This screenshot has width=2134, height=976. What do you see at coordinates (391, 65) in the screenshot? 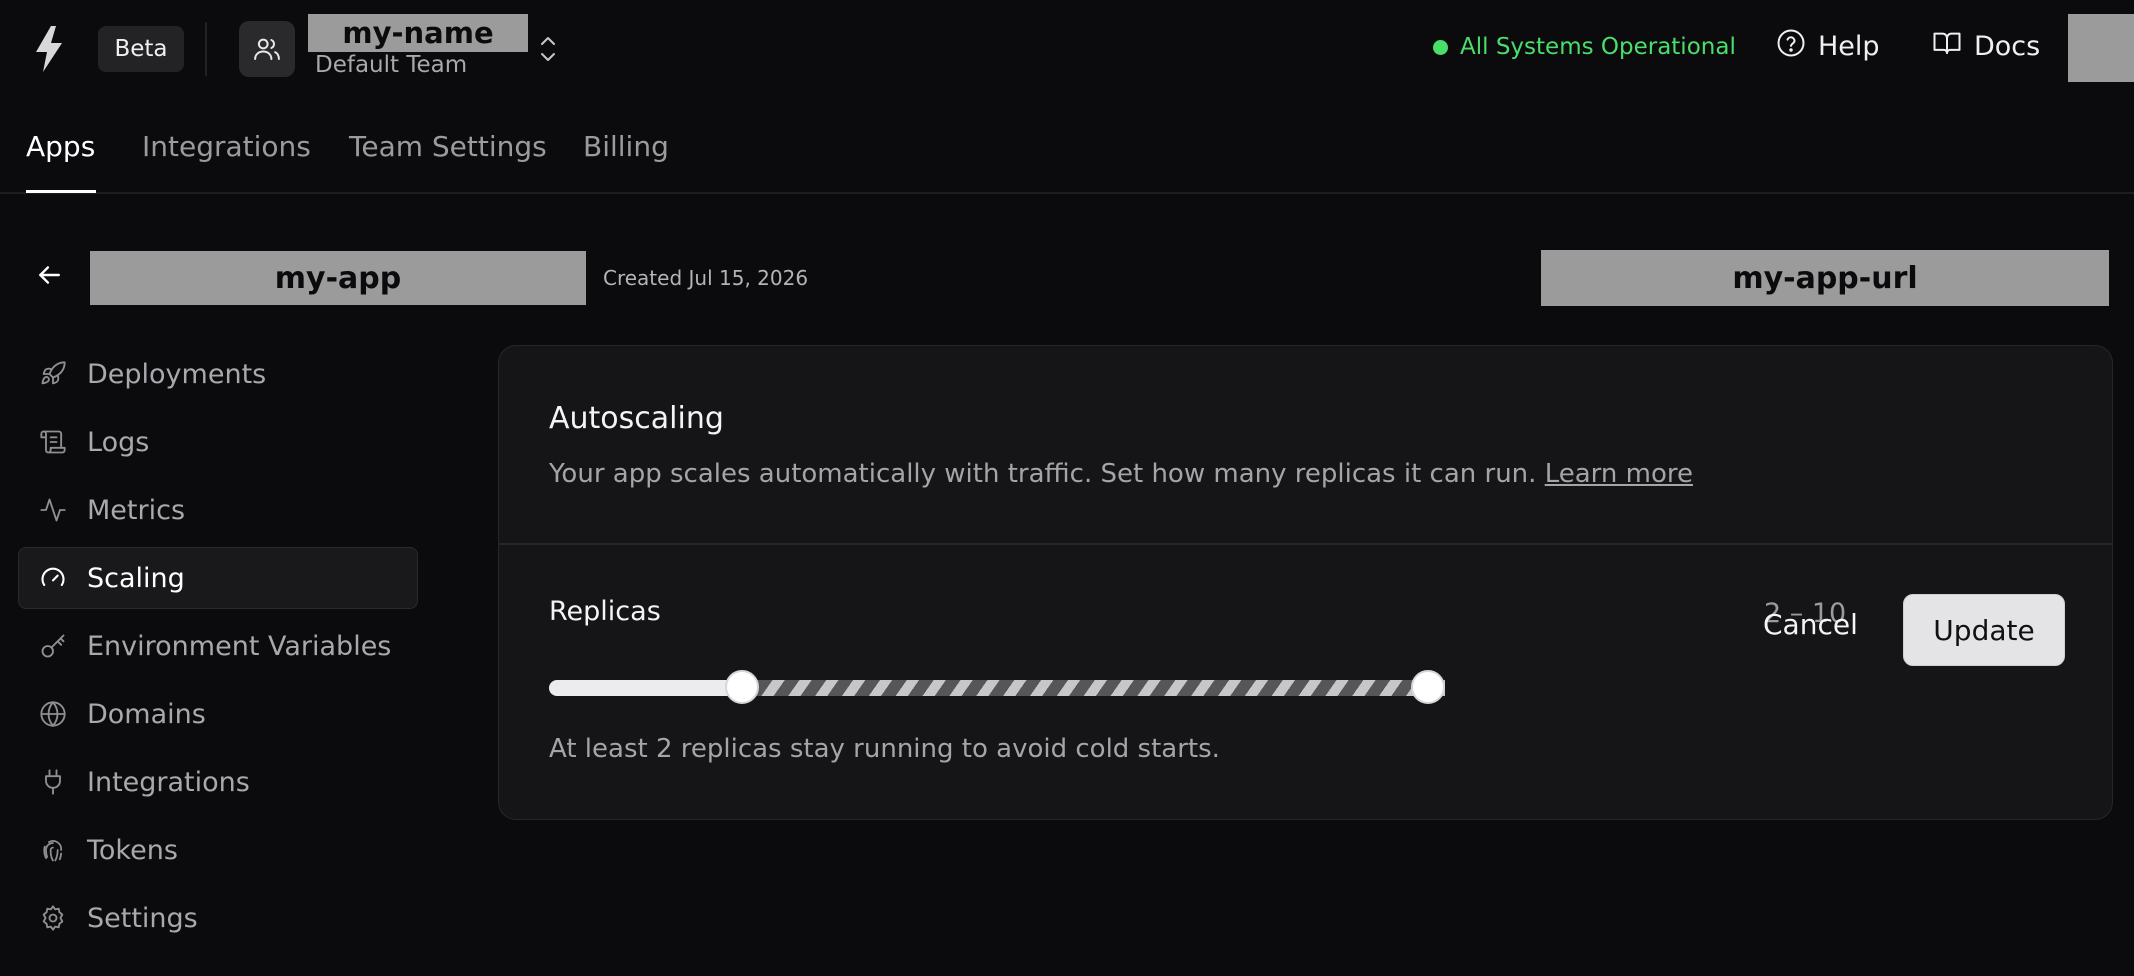
I see `team-subtitle: Default Team` at bounding box center [391, 65].